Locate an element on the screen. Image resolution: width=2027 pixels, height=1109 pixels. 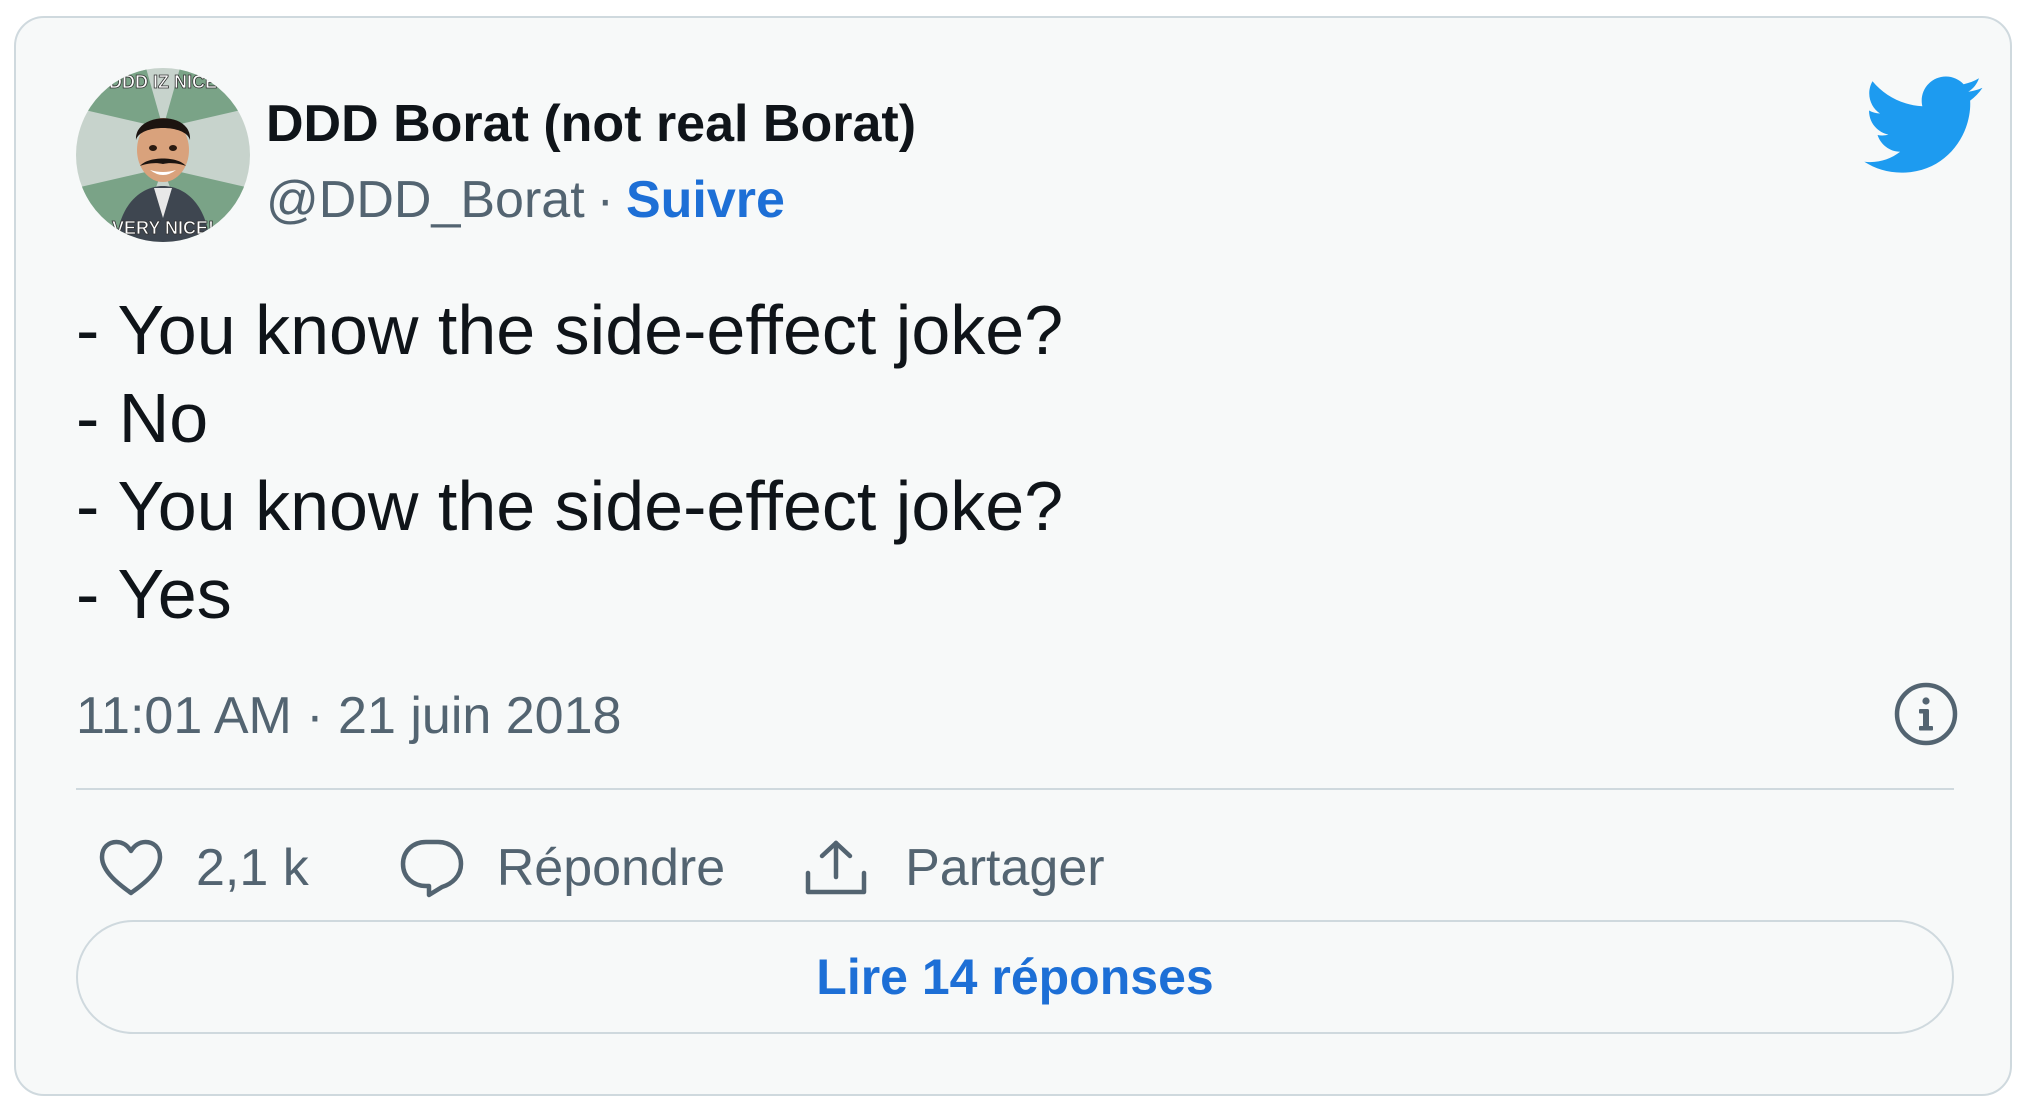
share-label: Partager is located at coordinates (1005, 868).